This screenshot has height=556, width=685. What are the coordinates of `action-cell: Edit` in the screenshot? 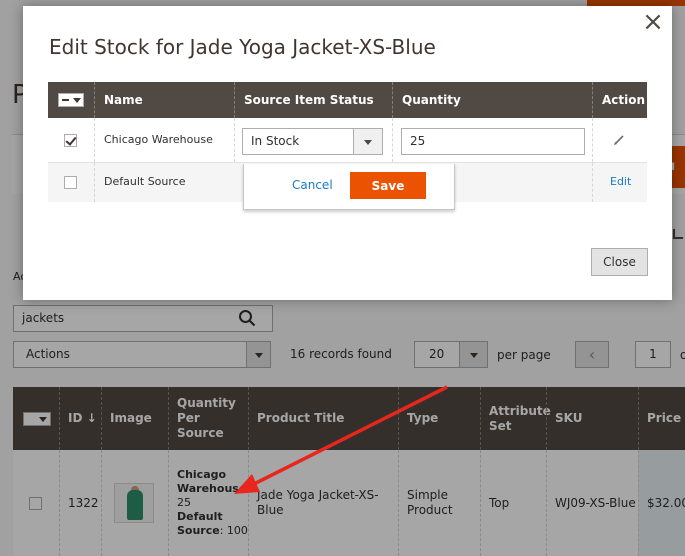 It's located at (619, 182).